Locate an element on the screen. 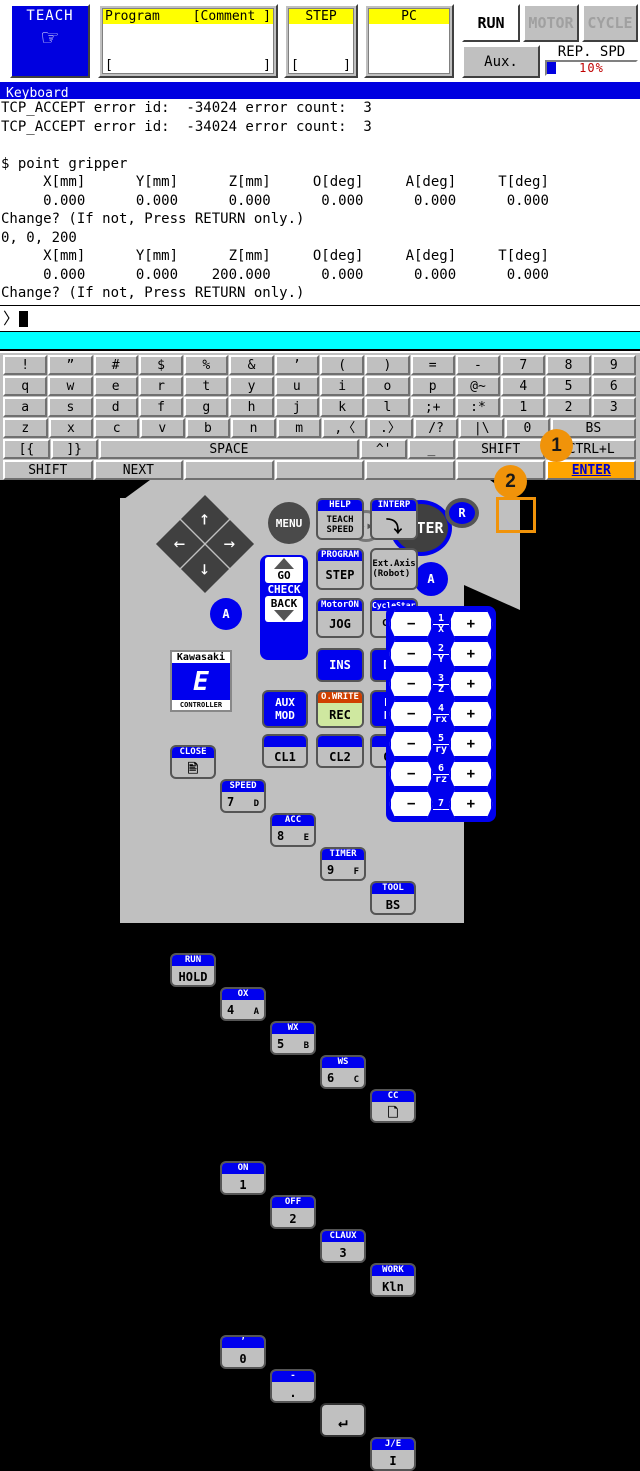 Image resolution: width=640 pixels, height=1471 pixels. key-enter: ENTER is located at coordinates (591, 470).